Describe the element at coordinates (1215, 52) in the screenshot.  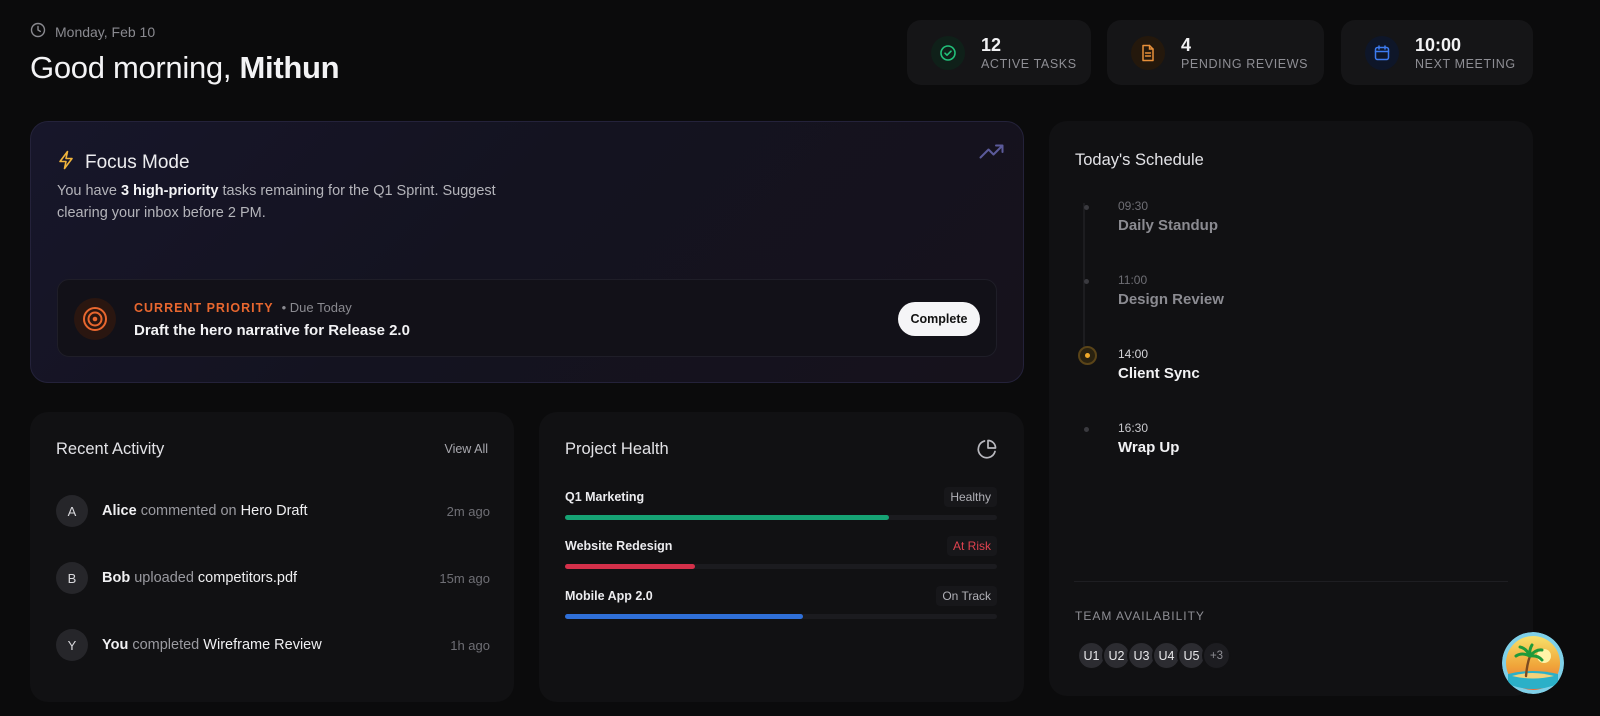
I see `stat-pending-reviews: 4 PENDING REVIEWS` at that location.